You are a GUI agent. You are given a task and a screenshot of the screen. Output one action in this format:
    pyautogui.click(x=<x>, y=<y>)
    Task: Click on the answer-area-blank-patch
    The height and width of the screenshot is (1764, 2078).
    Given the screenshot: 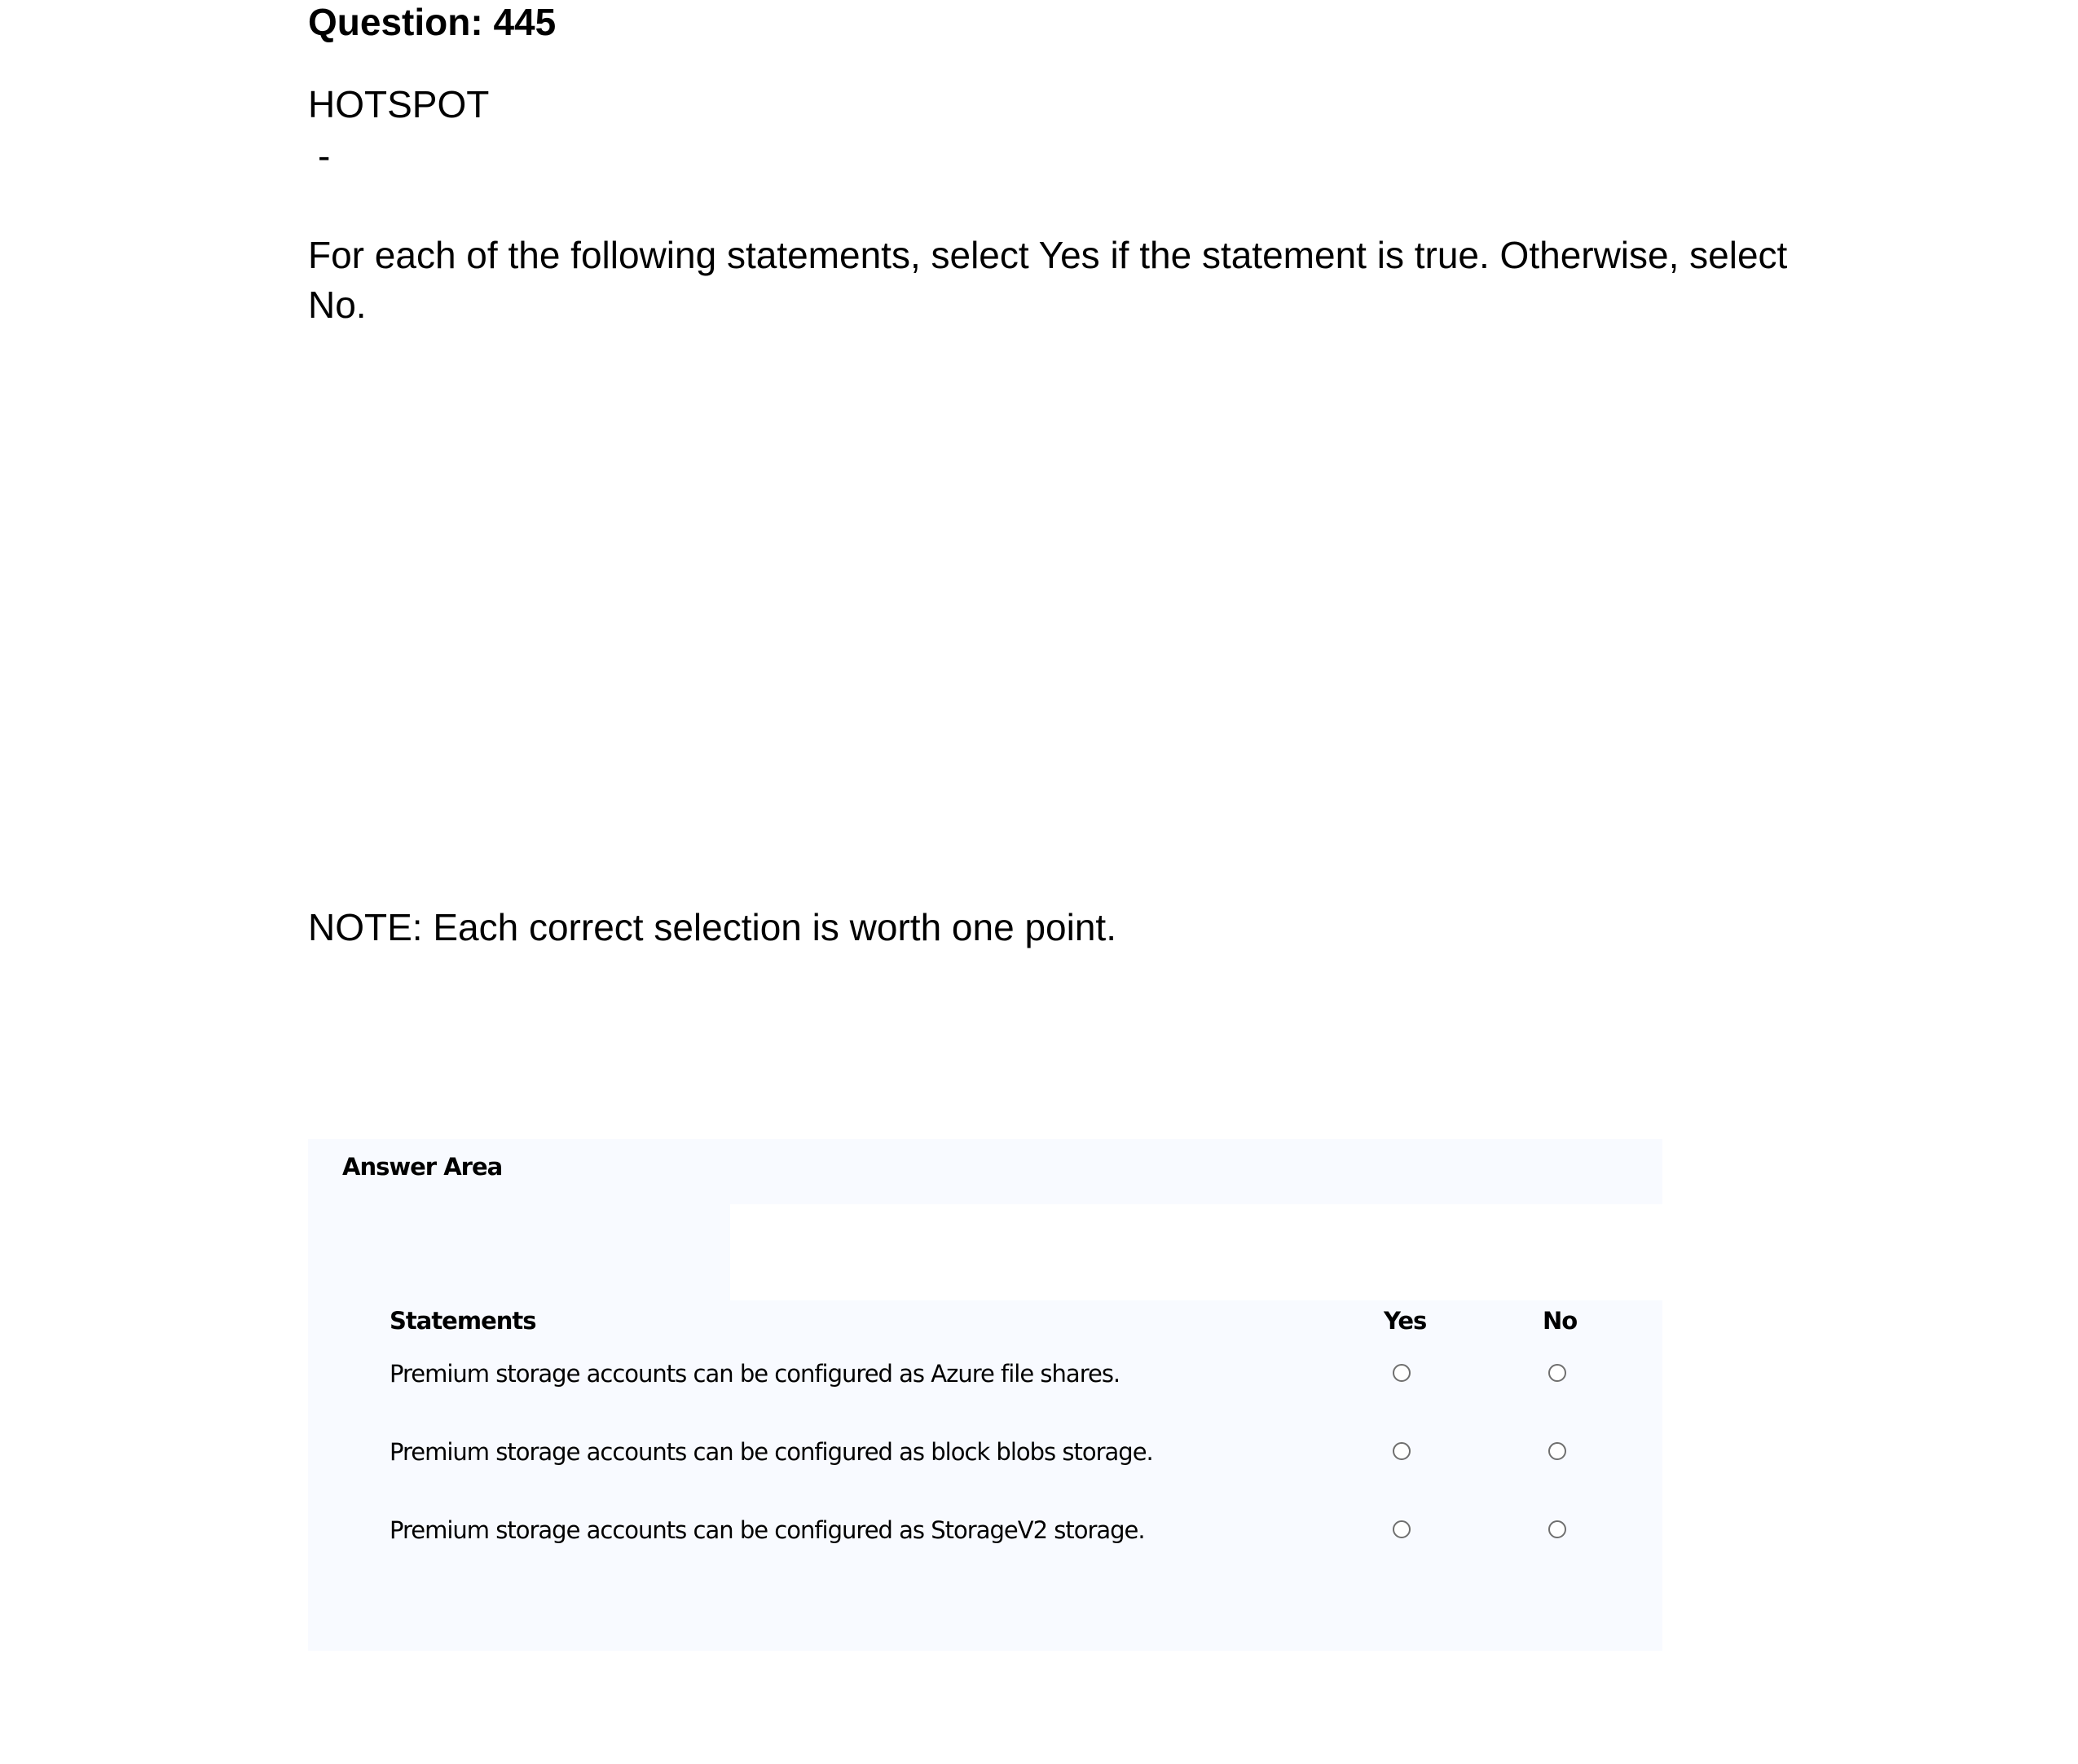 What is the action you would take?
    pyautogui.click(x=1196, y=1252)
    